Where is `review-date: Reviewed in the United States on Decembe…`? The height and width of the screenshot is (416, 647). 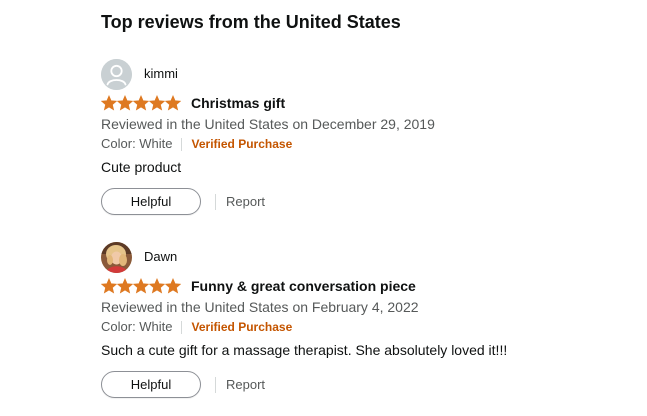 review-date: Reviewed in the United States on Decembe… is located at coordinates (268, 124).